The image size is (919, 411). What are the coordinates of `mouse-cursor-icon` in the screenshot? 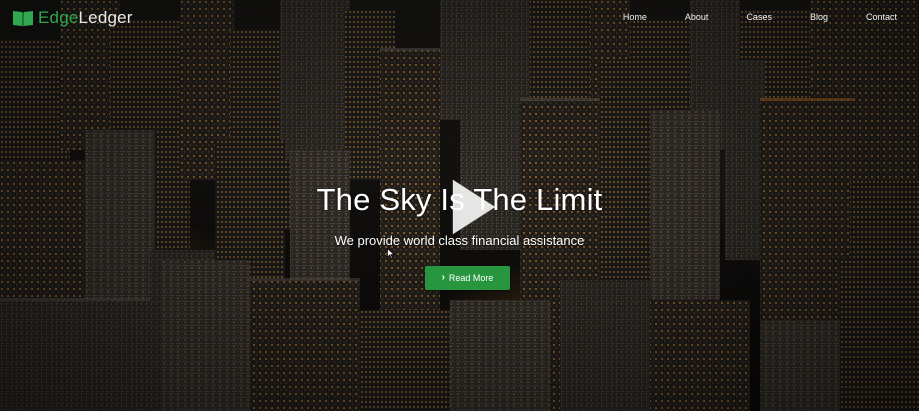 It's located at (391, 253).